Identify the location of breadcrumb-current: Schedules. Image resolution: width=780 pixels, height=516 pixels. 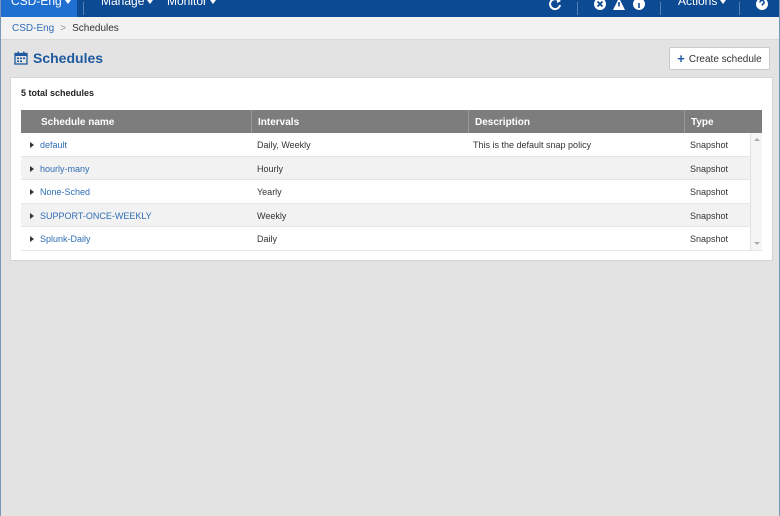
(95, 28).